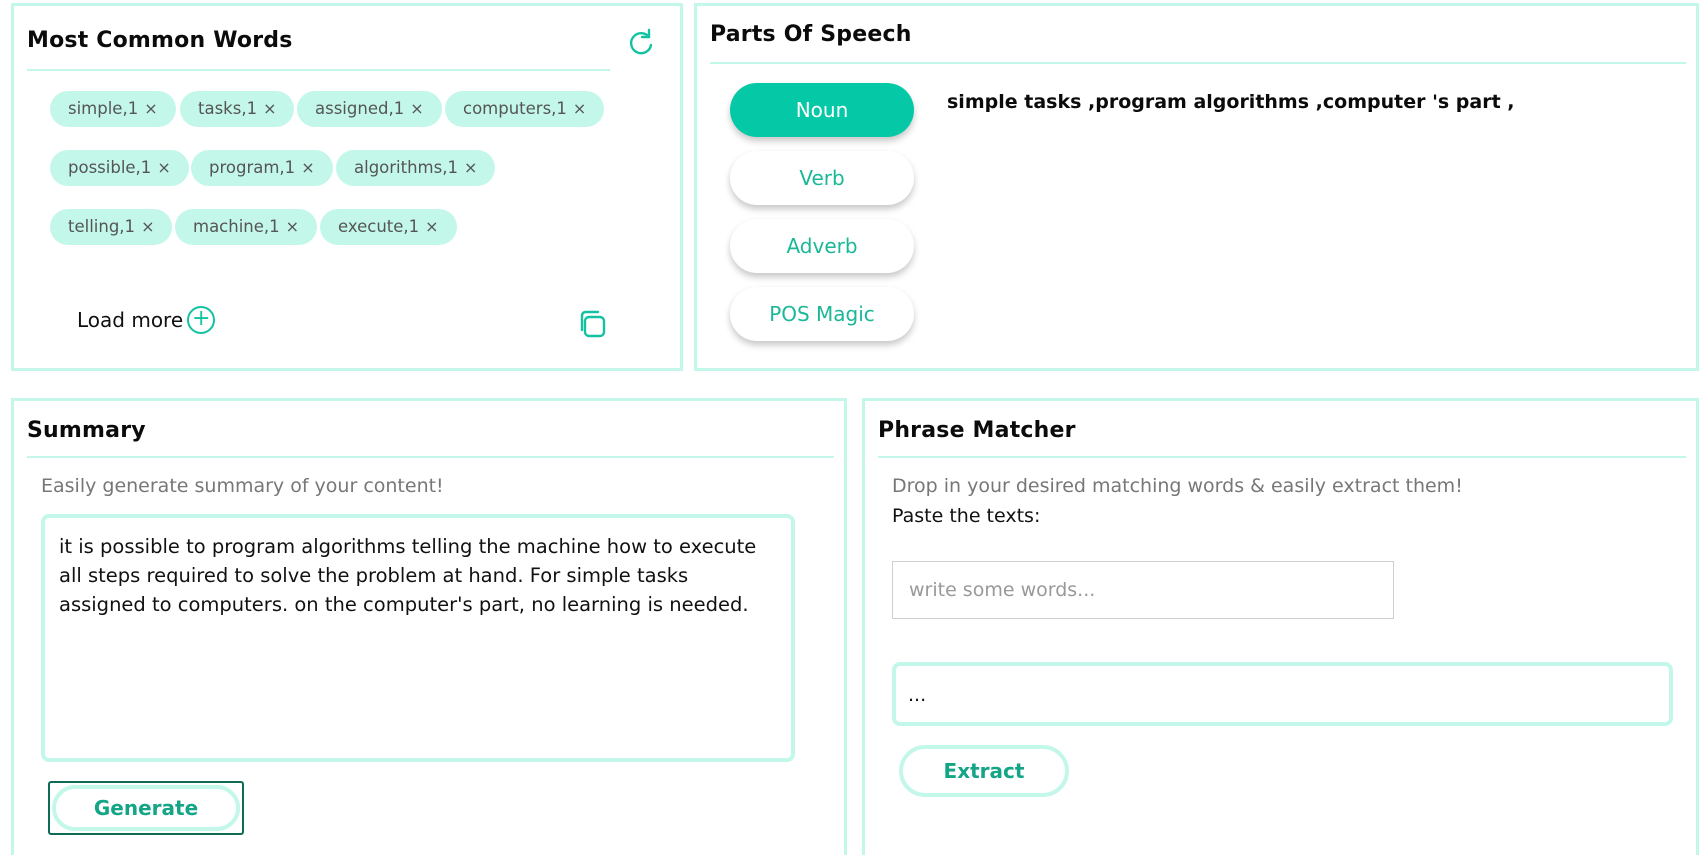  I want to click on word-chip: possible,1 ×, so click(119, 168).